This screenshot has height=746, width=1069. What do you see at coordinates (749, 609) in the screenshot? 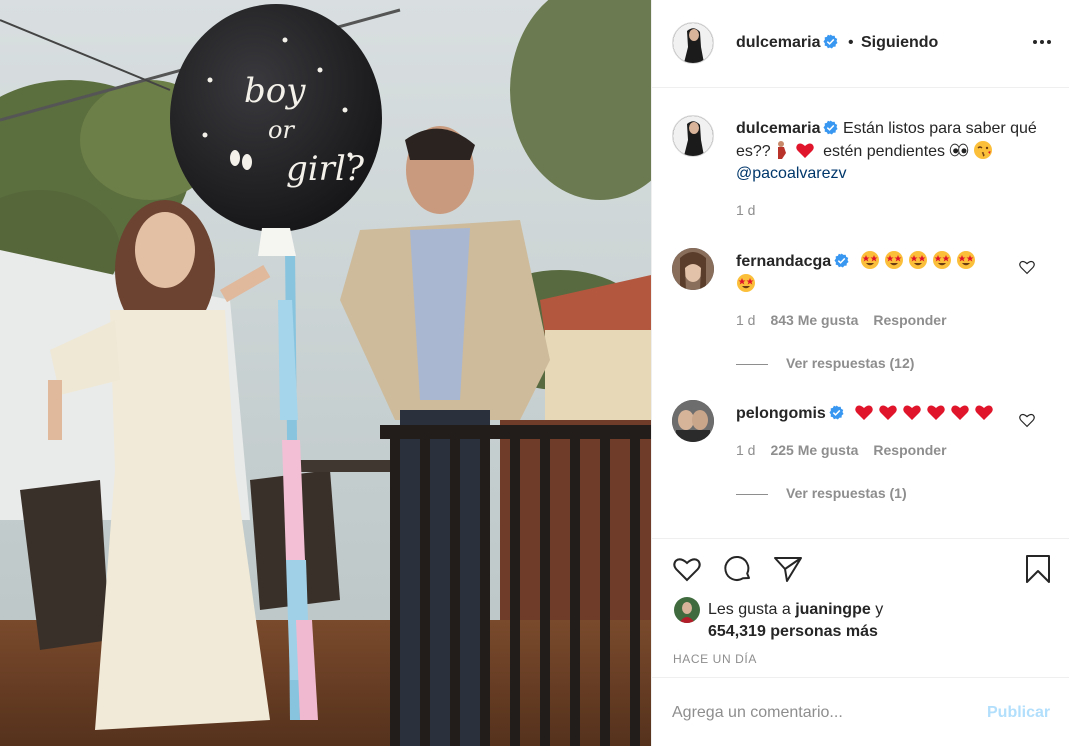
I see `likes-prefix: Les gusta a` at bounding box center [749, 609].